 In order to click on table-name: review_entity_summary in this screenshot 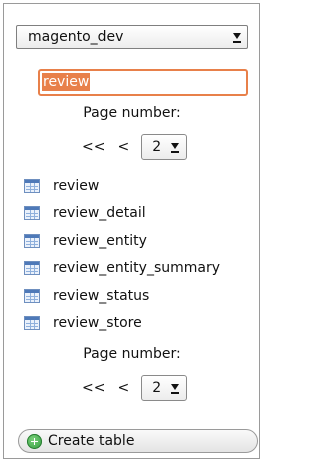, I will do `click(137, 268)`.